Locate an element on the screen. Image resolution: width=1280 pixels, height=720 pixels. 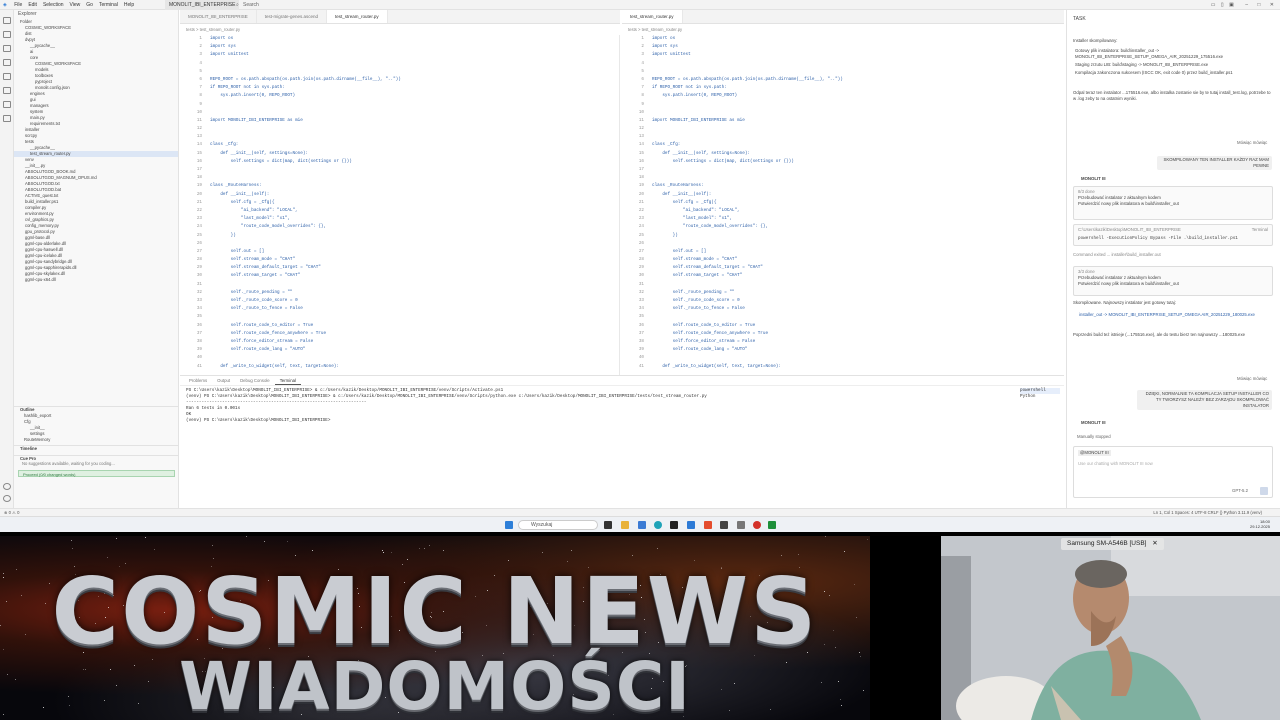
run-debug-icon is located at coordinates (6, 62).